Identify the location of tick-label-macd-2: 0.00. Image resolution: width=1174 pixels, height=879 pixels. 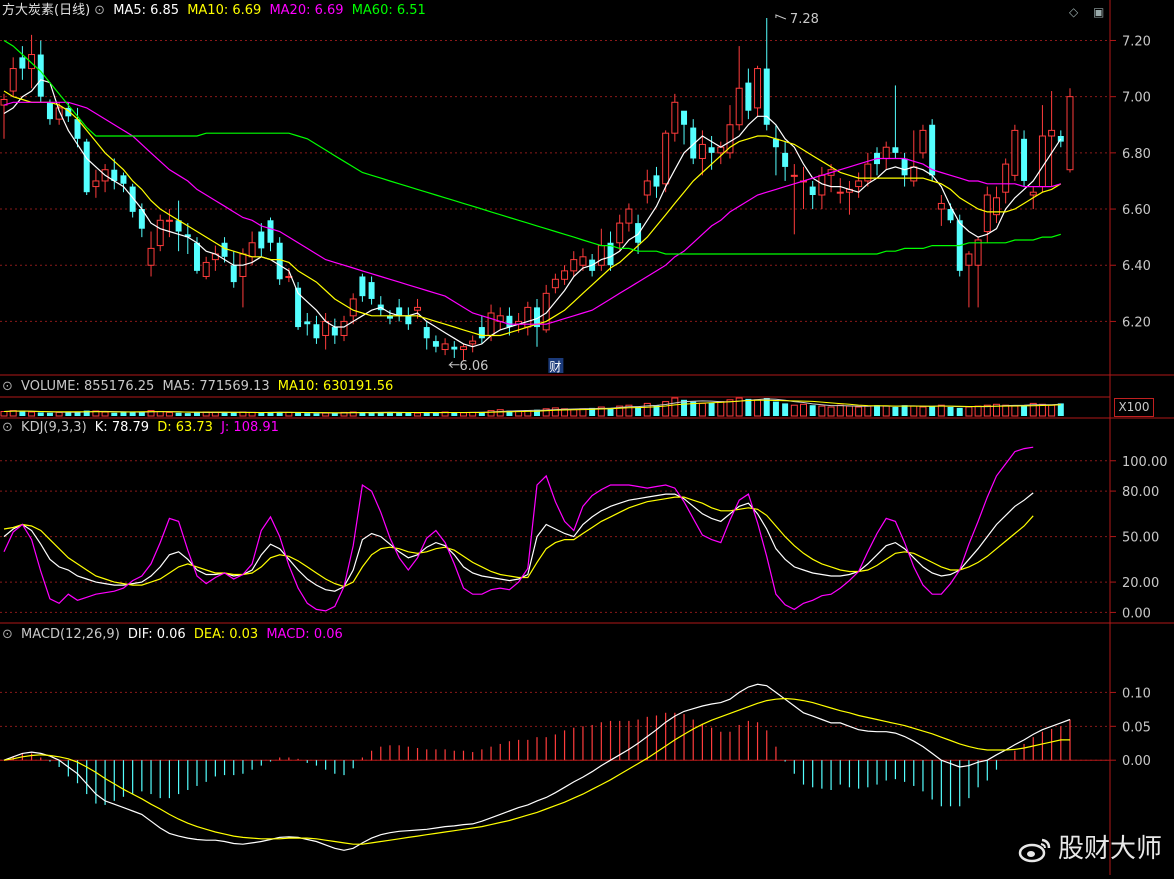
(1136, 761).